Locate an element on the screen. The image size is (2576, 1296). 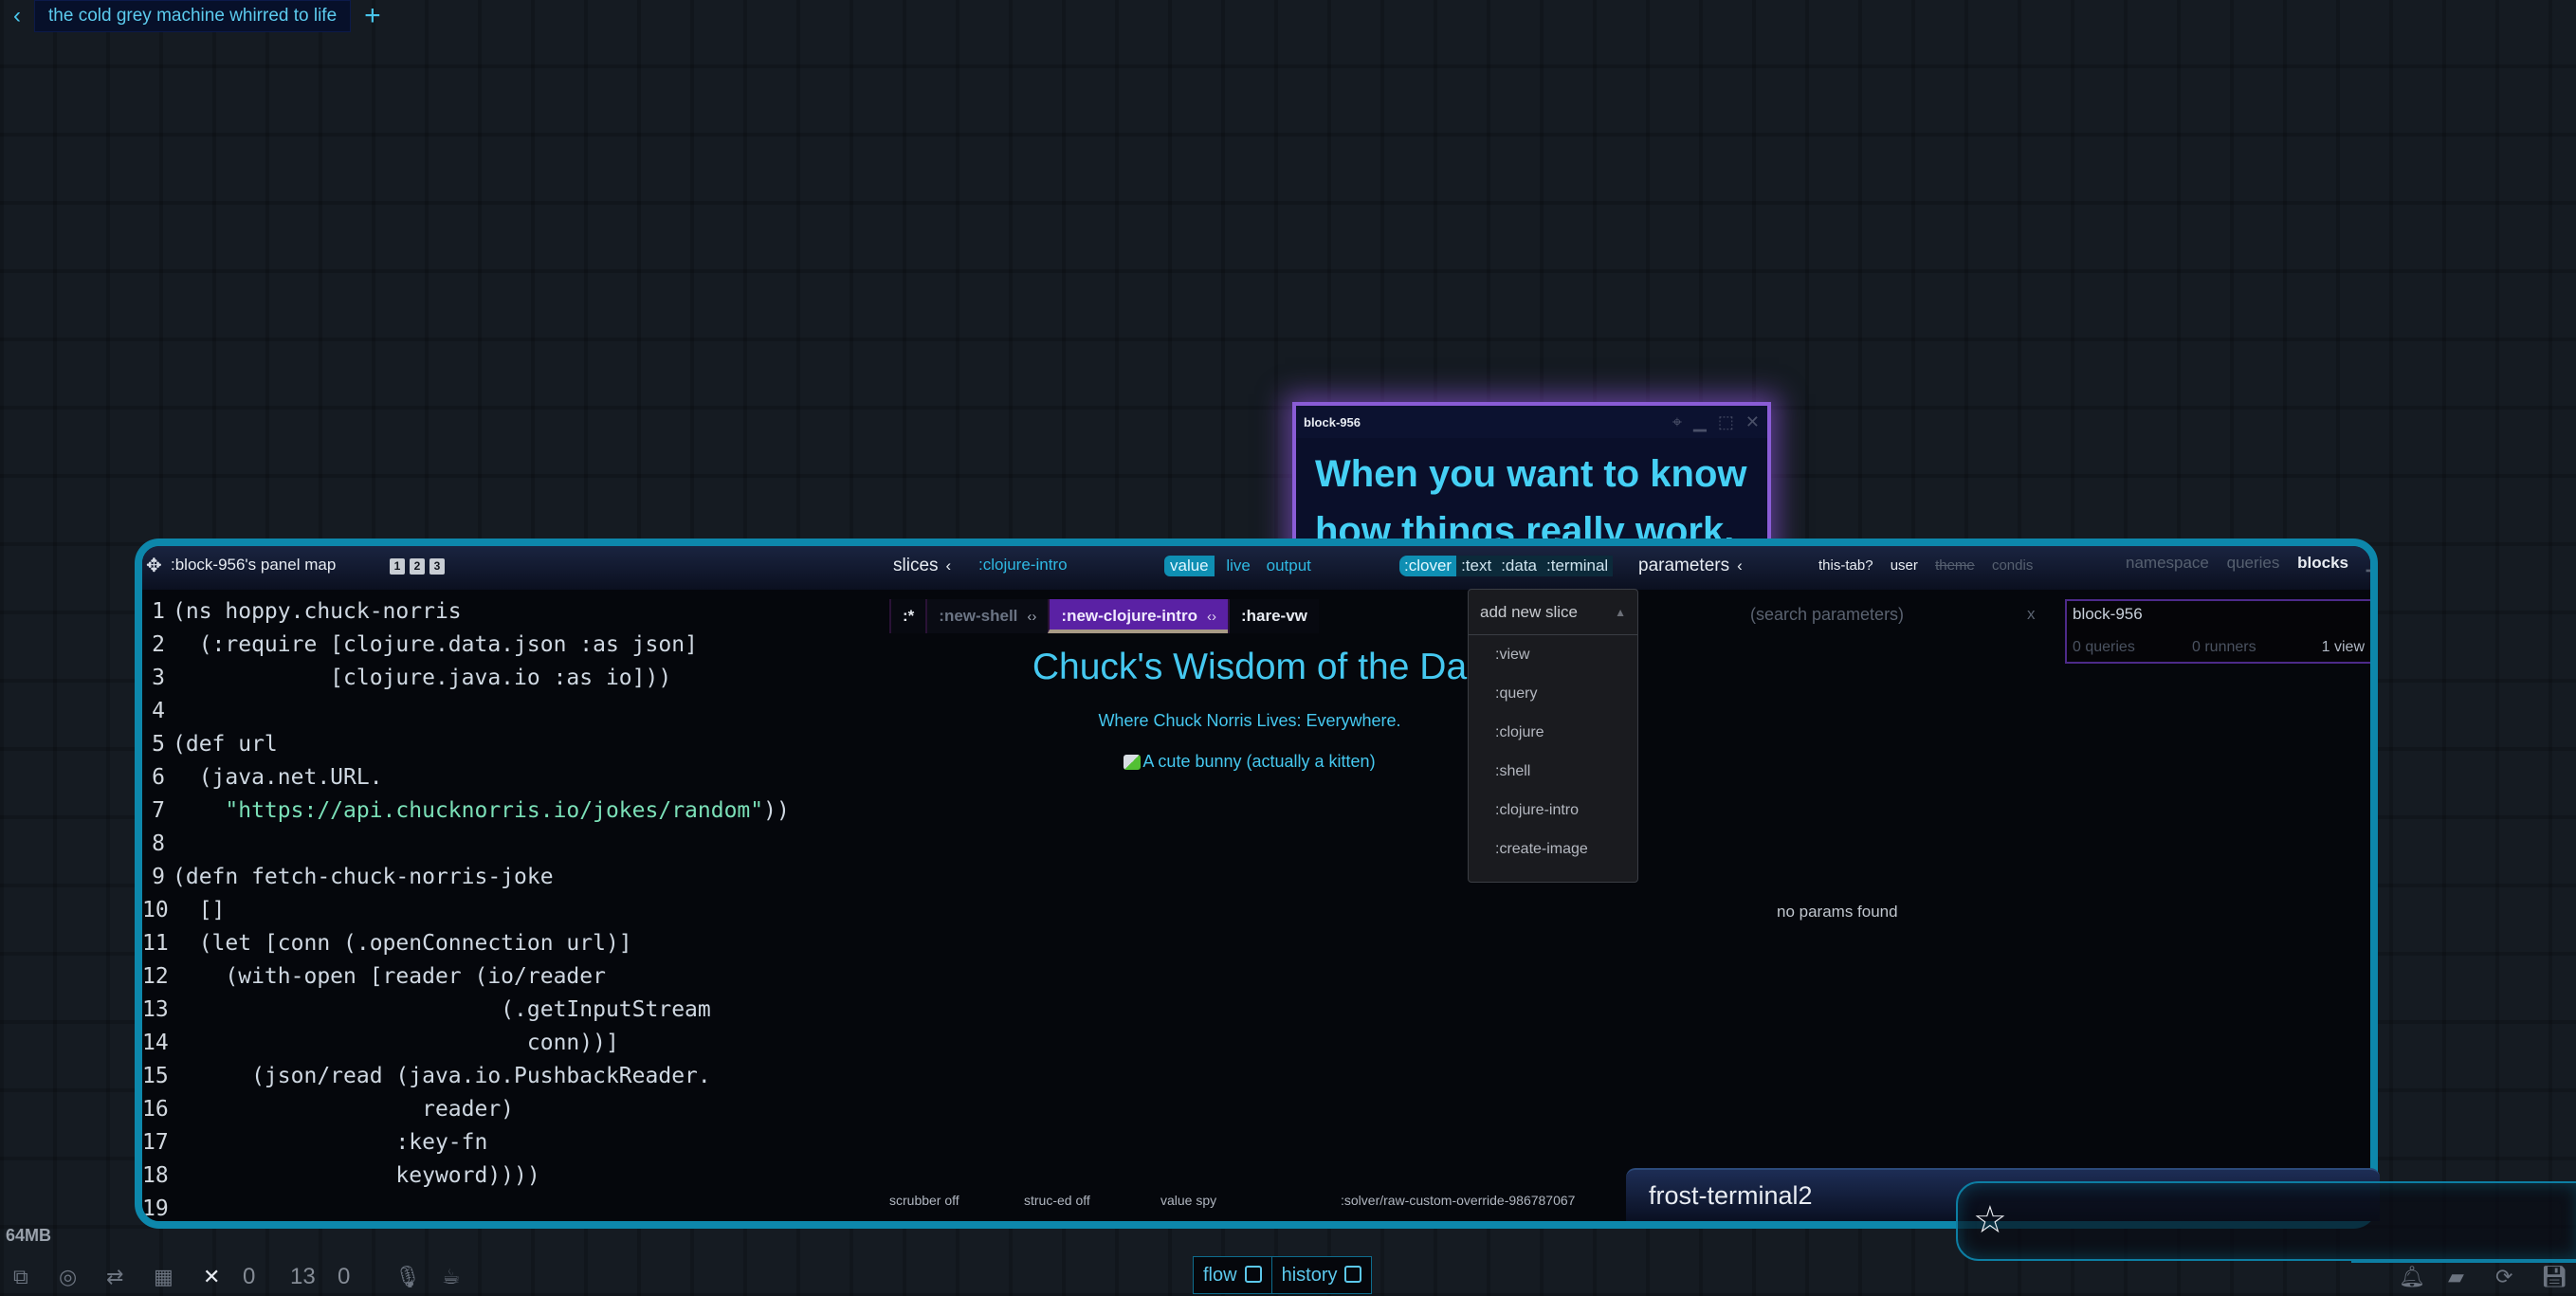
refresh-icon: ⟳ is located at coordinates (2503, 1277).